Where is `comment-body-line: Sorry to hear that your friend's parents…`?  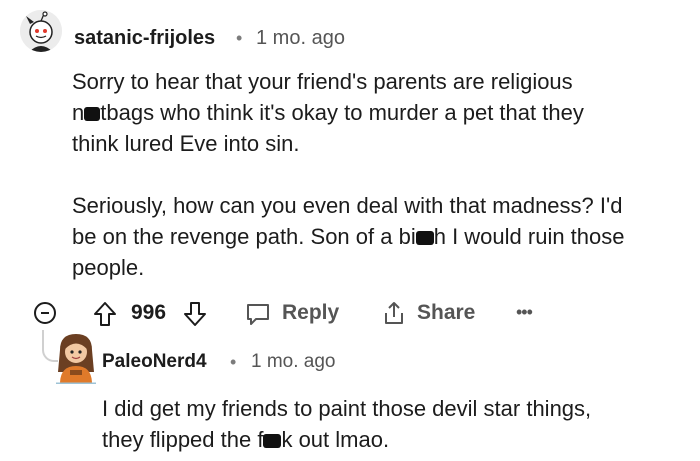 comment-body-line: Sorry to hear that your friend's parents… is located at coordinates (322, 81).